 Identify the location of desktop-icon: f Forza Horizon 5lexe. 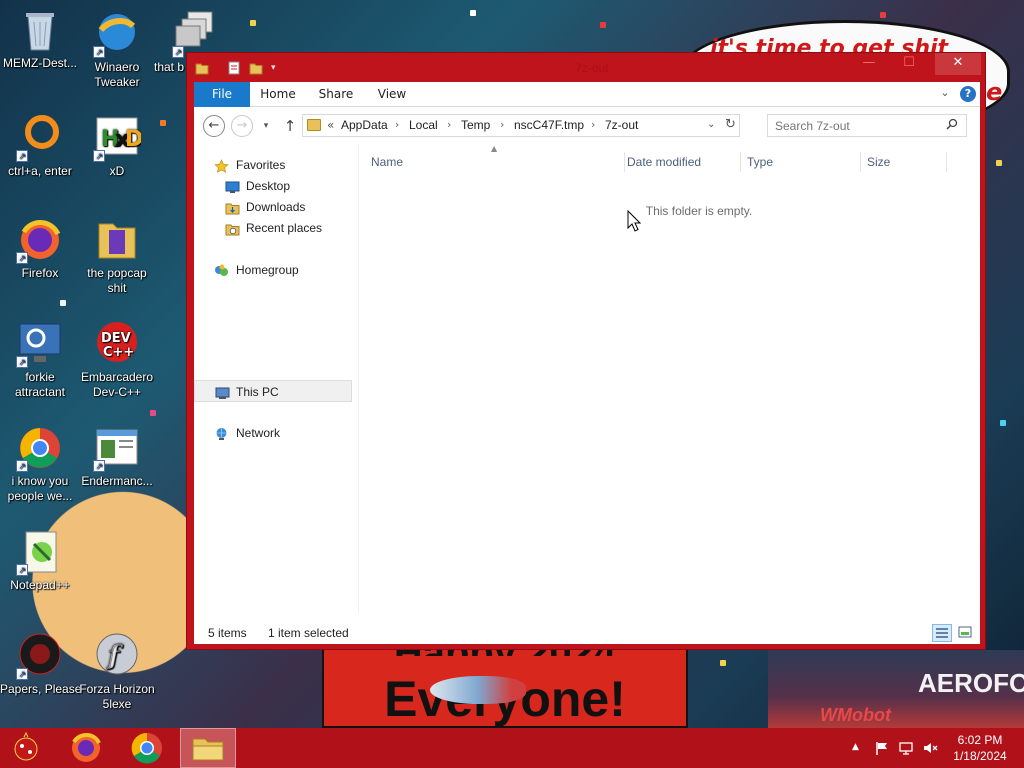
(117, 672).